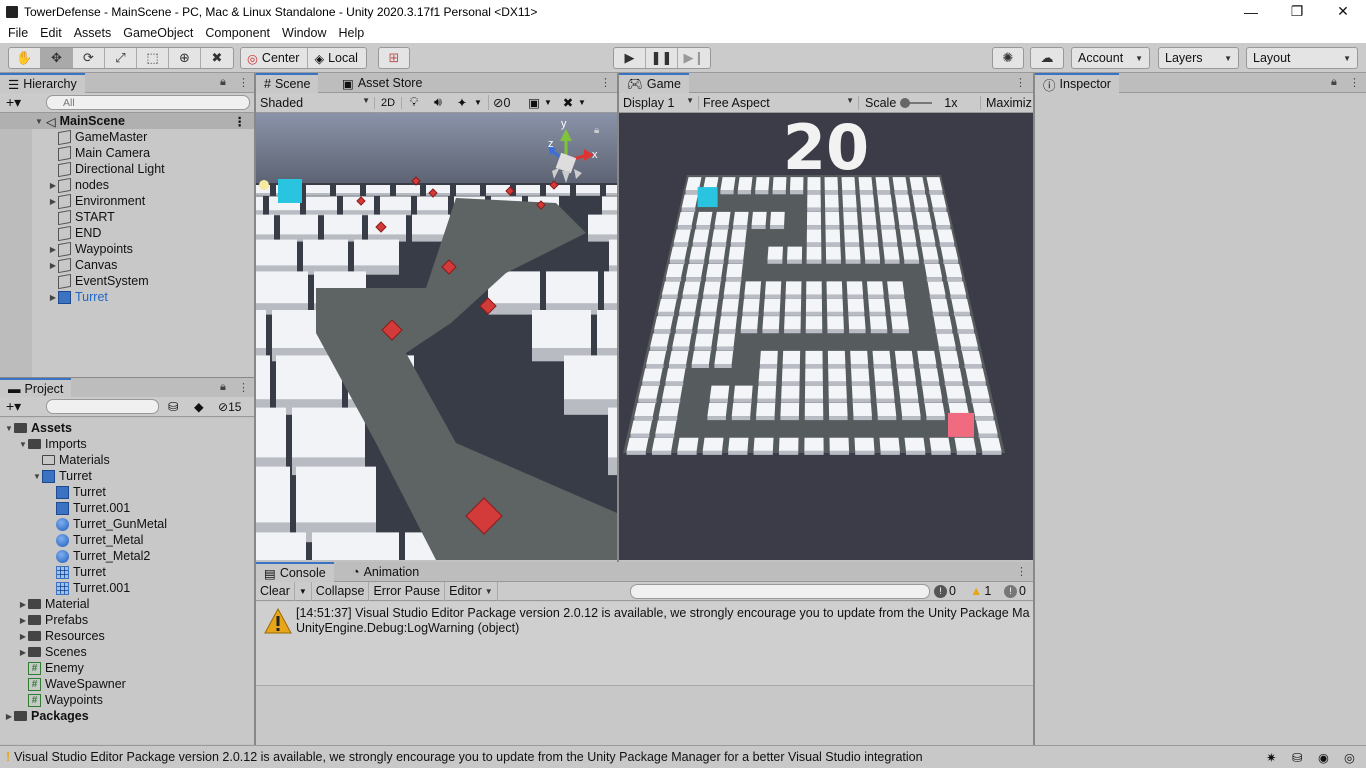  What do you see at coordinates (1302, 58) in the screenshot?
I see `layout-dropdown: Layout ▼` at bounding box center [1302, 58].